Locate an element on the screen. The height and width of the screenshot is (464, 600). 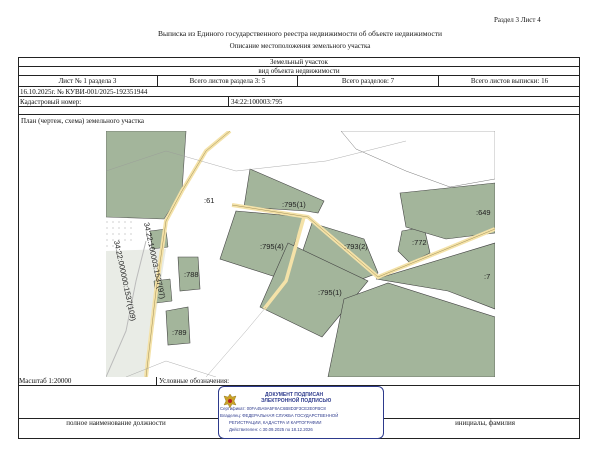
sig-line2: ЭЛЕКТРОННОЙ ПОДПИСЬЮ is located at coordinates (296, 401).